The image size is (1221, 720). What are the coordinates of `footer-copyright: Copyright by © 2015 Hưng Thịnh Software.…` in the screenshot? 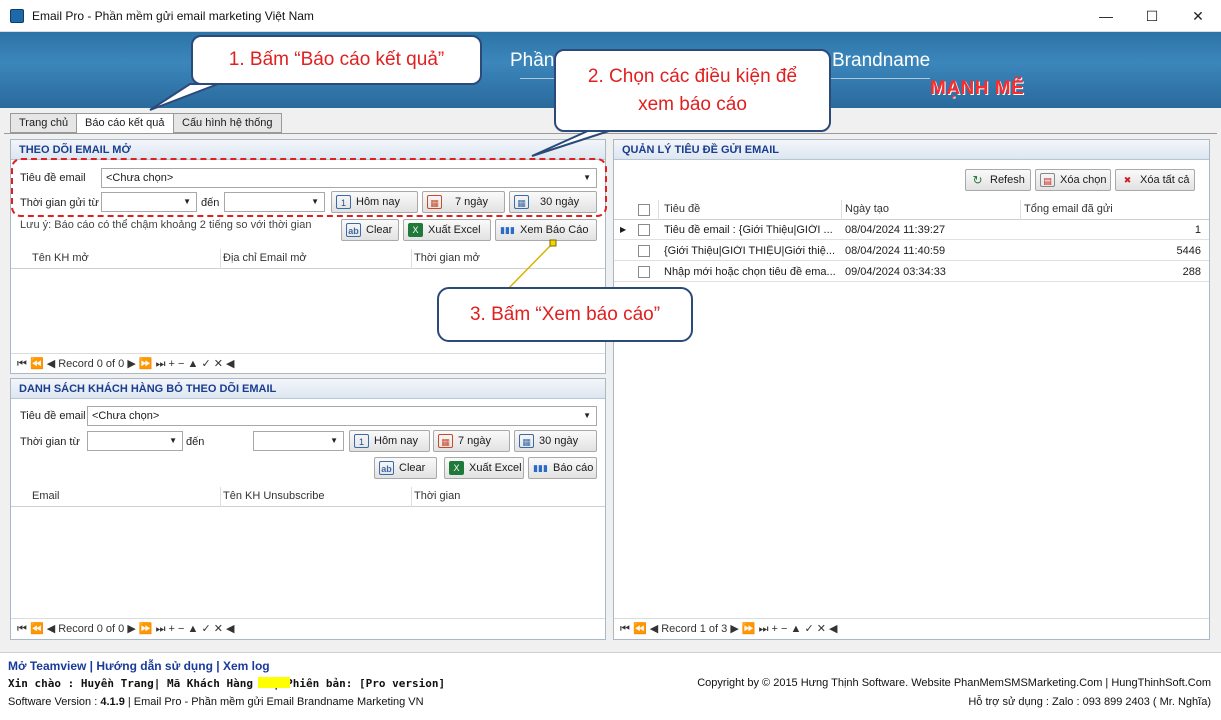 It's located at (954, 683).